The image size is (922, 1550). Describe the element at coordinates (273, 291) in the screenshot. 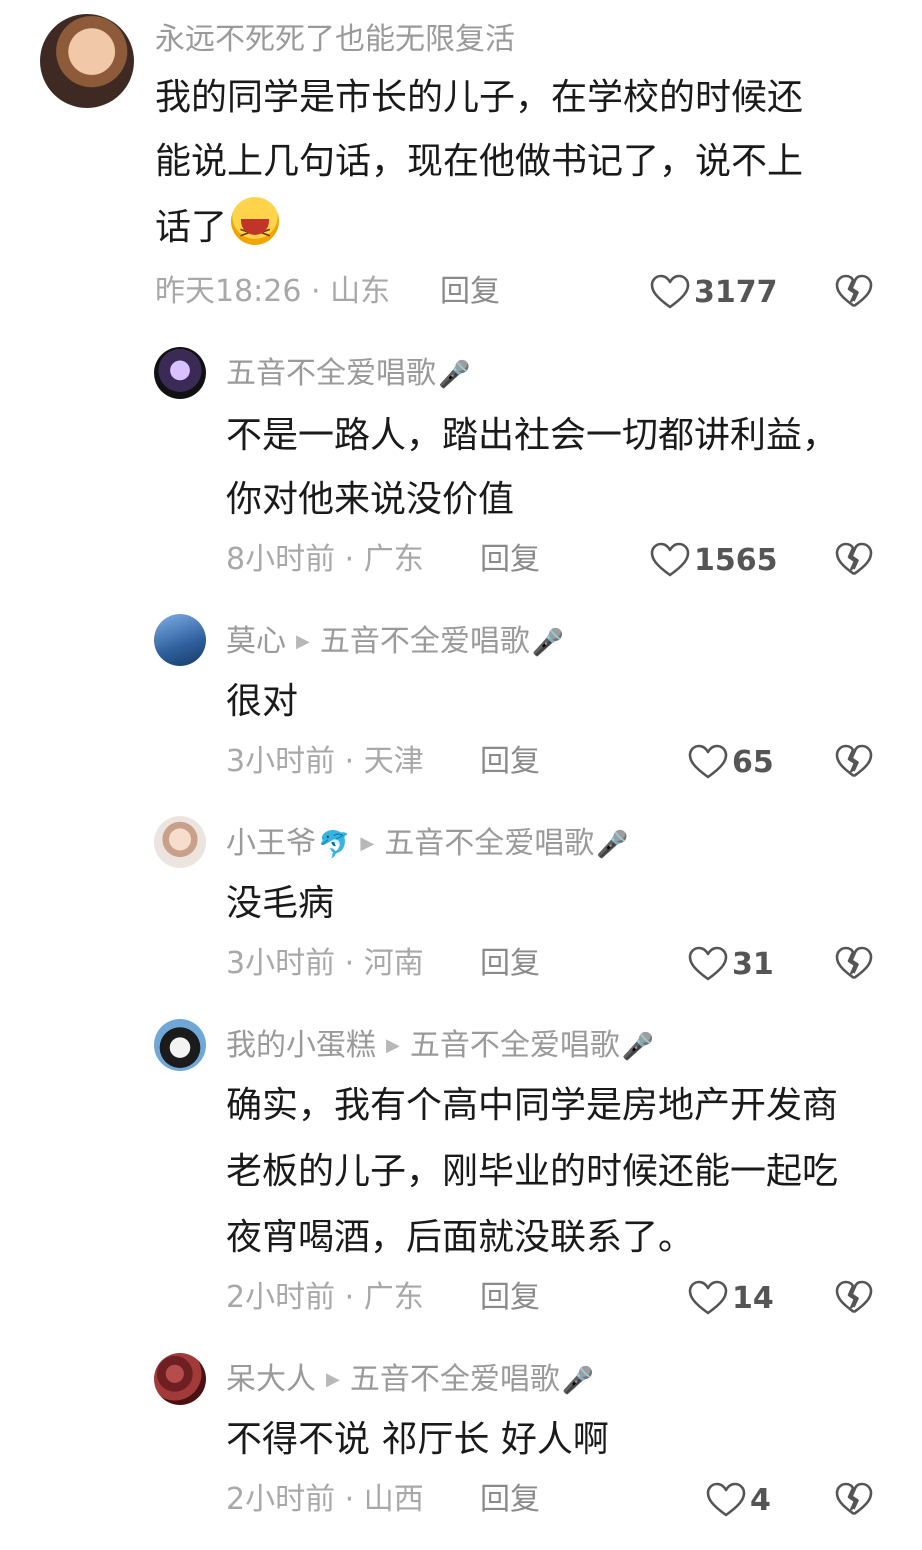

I see `comment-time-location: 昨天18:26 · 山东` at that location.